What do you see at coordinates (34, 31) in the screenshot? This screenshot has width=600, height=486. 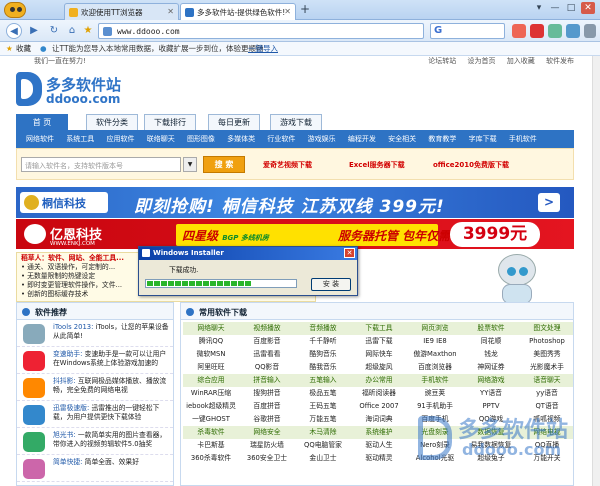 I see `forward-icon: ▶` at bounding box center [34, 31].